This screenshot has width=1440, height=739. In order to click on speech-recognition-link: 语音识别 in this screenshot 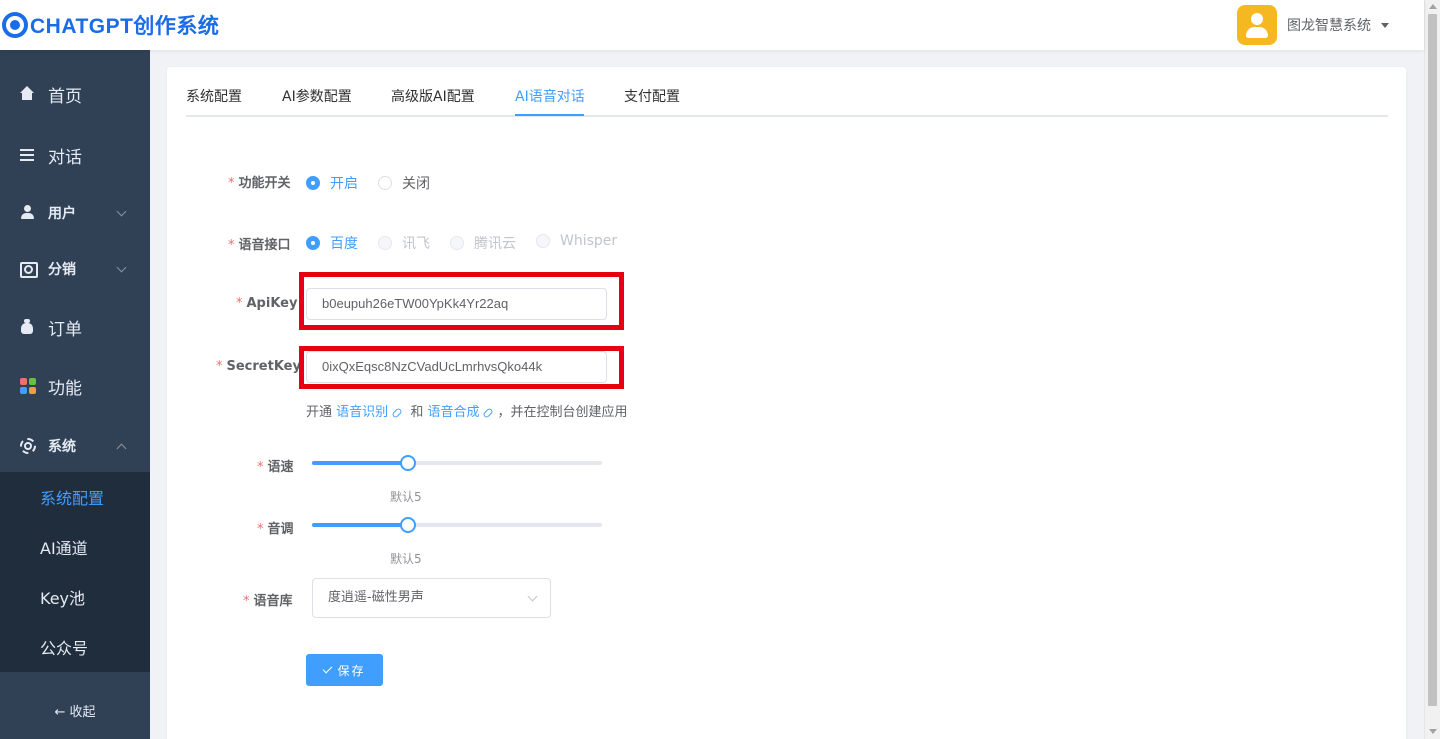, I will do `click(362, 412)`.